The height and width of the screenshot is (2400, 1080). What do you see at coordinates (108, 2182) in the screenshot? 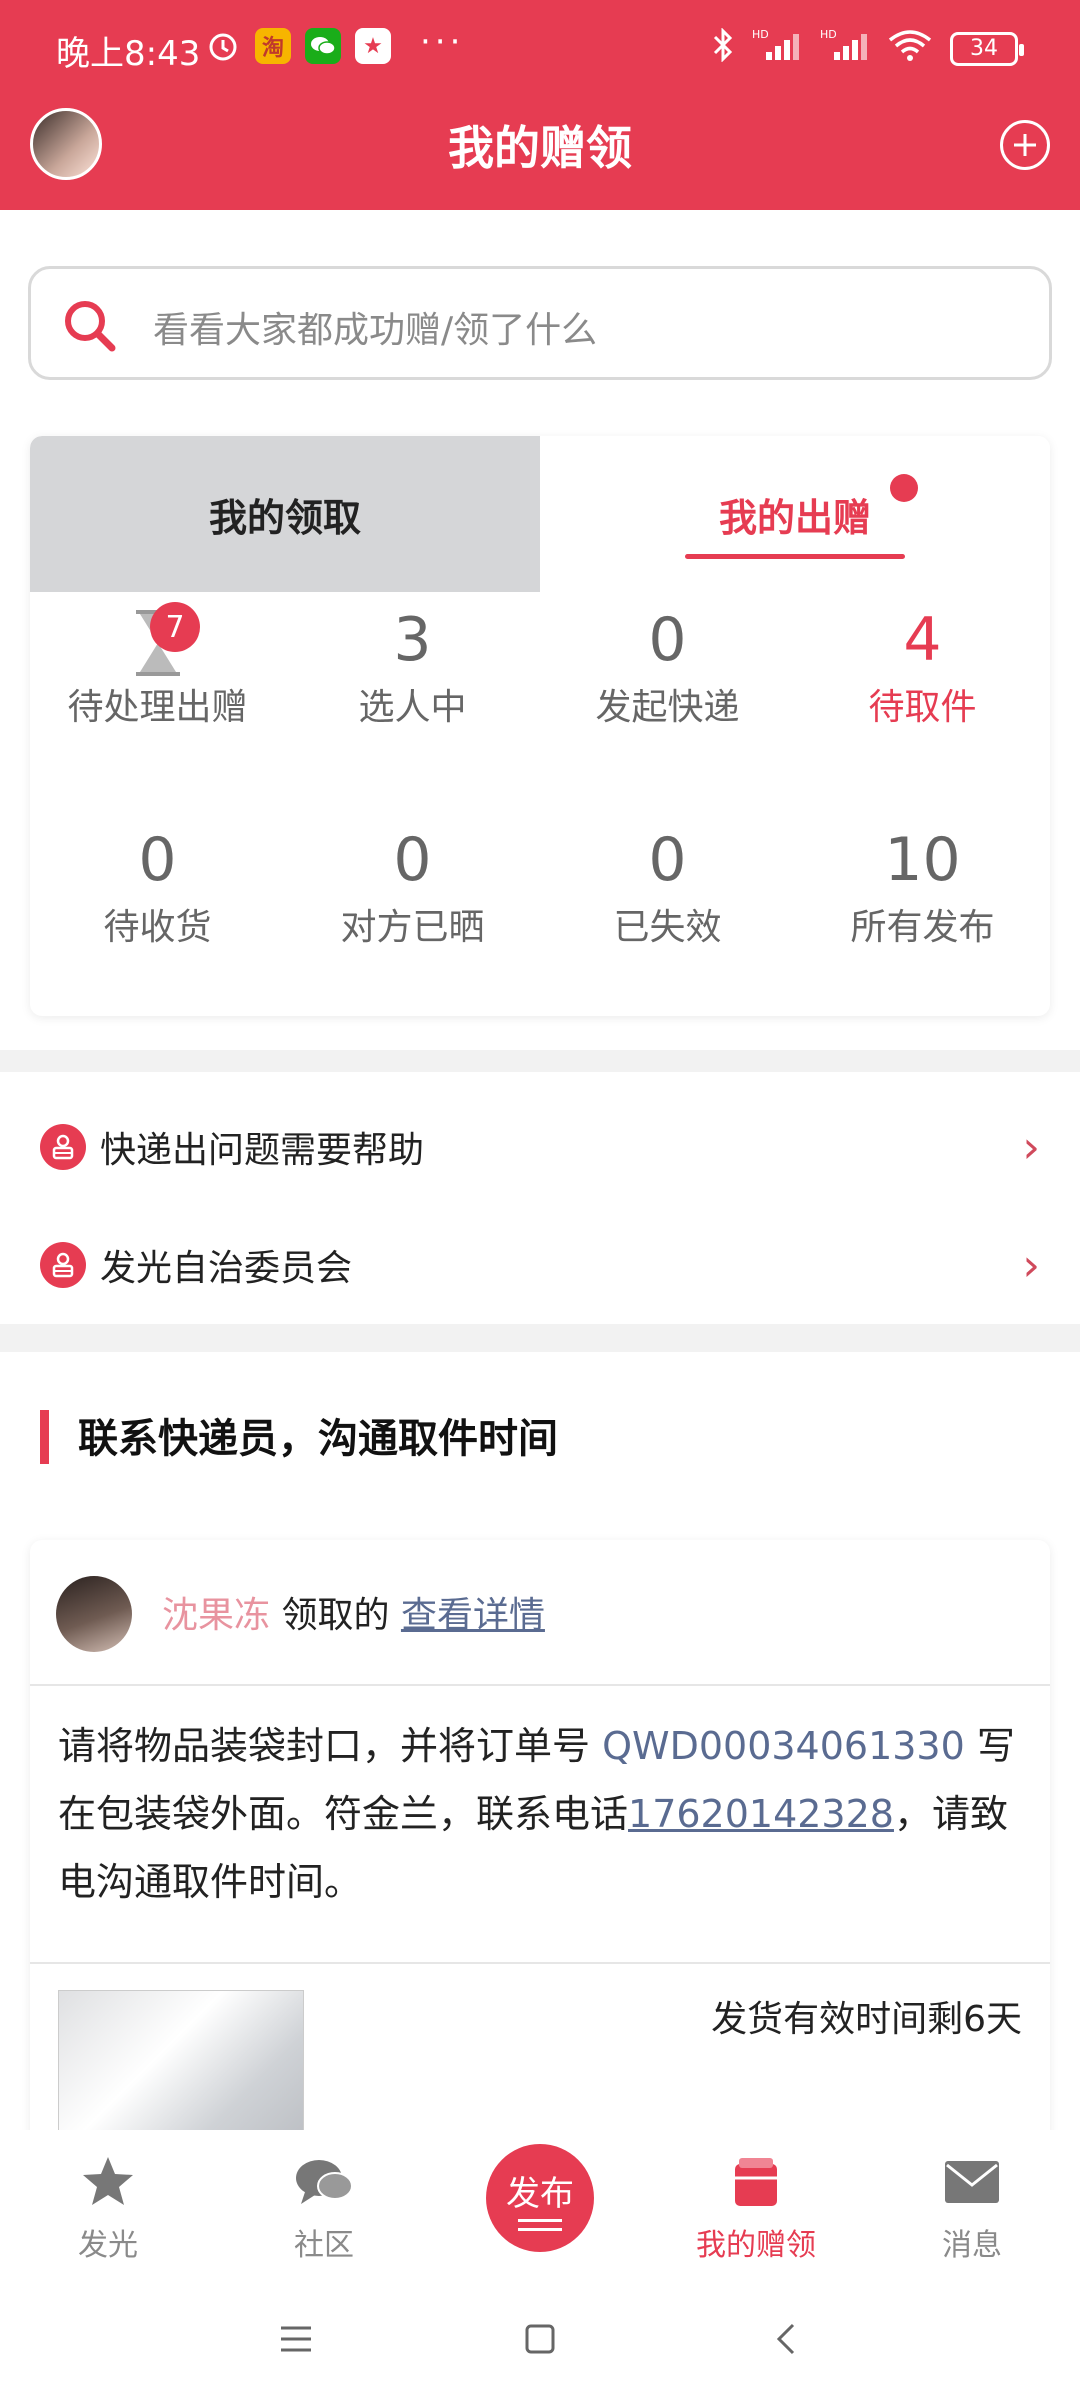
I see `star-icon` at bounding box center [108, 2182].